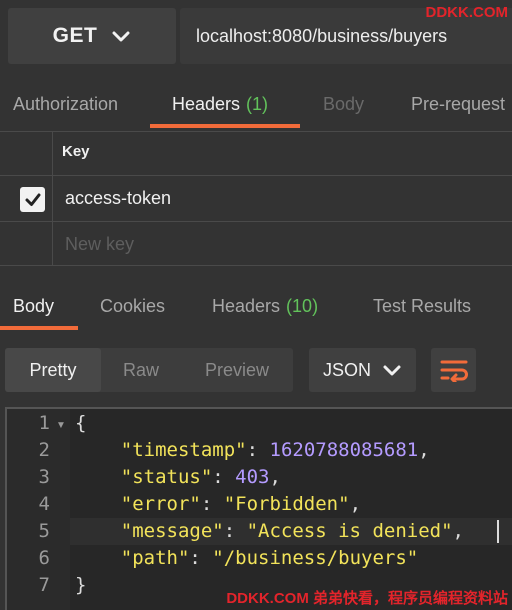 The height and width of the screenshot is (610, 512). Describe the element at coordinates (44, 504) in the screenshot. I see `line-number: 4` at that location.